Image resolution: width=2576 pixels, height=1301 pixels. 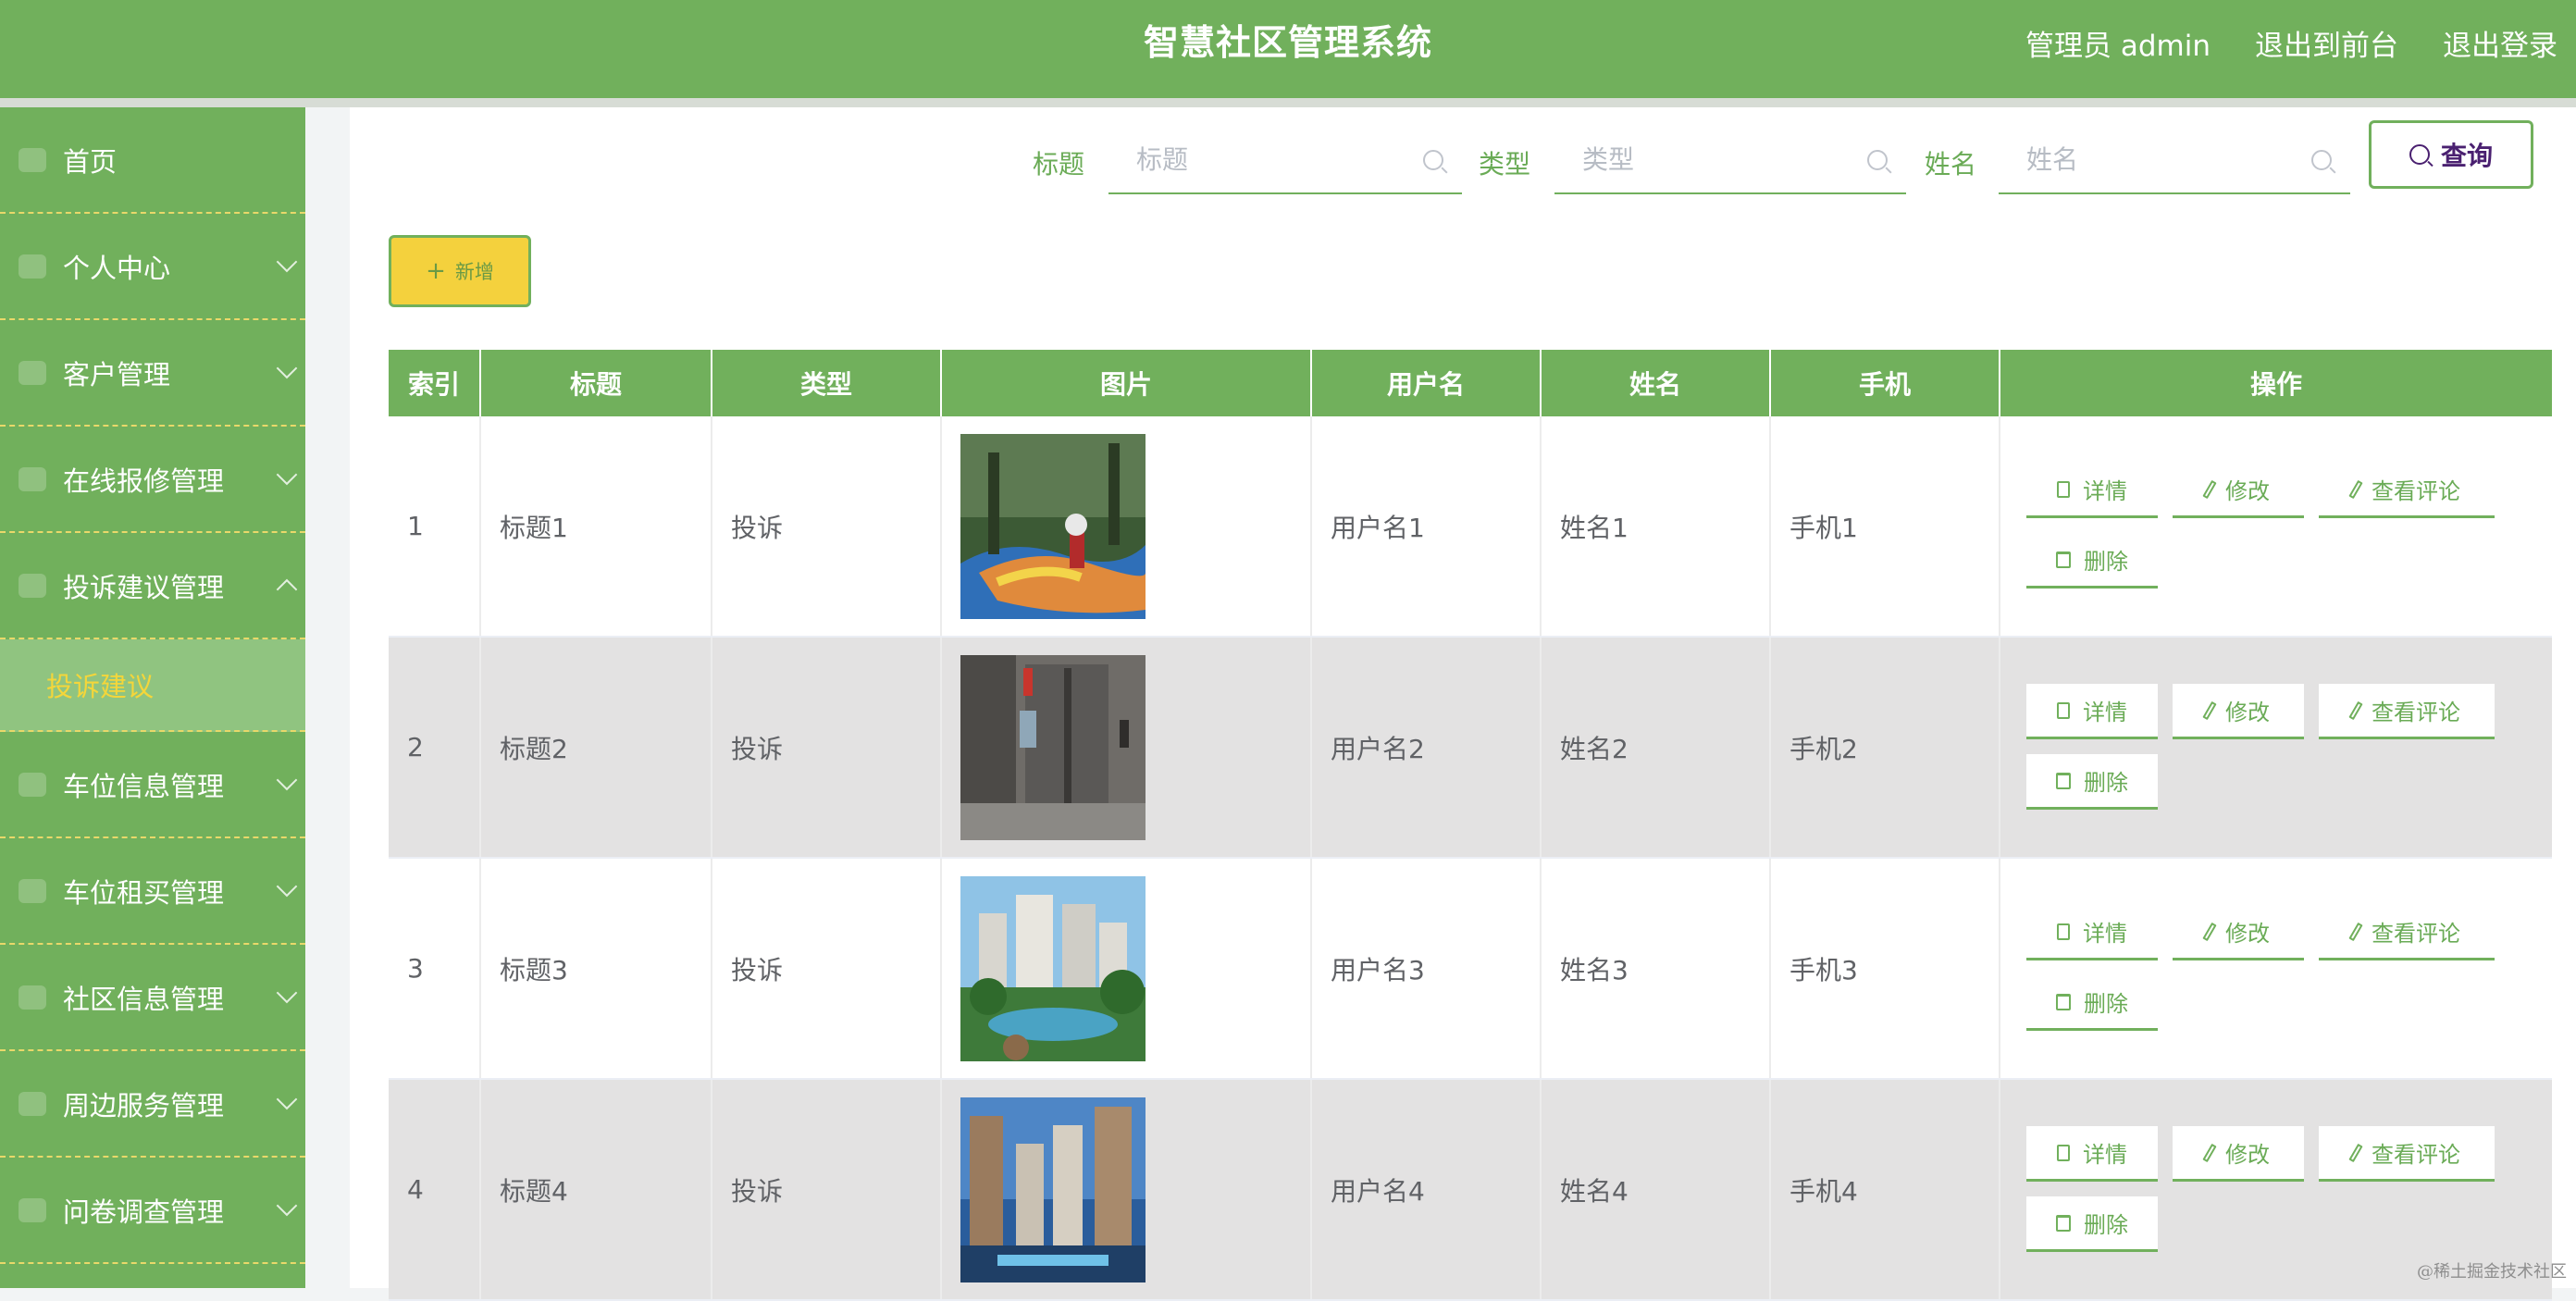 I want to click on add-button: + 新增, so click(x=460, y=271).